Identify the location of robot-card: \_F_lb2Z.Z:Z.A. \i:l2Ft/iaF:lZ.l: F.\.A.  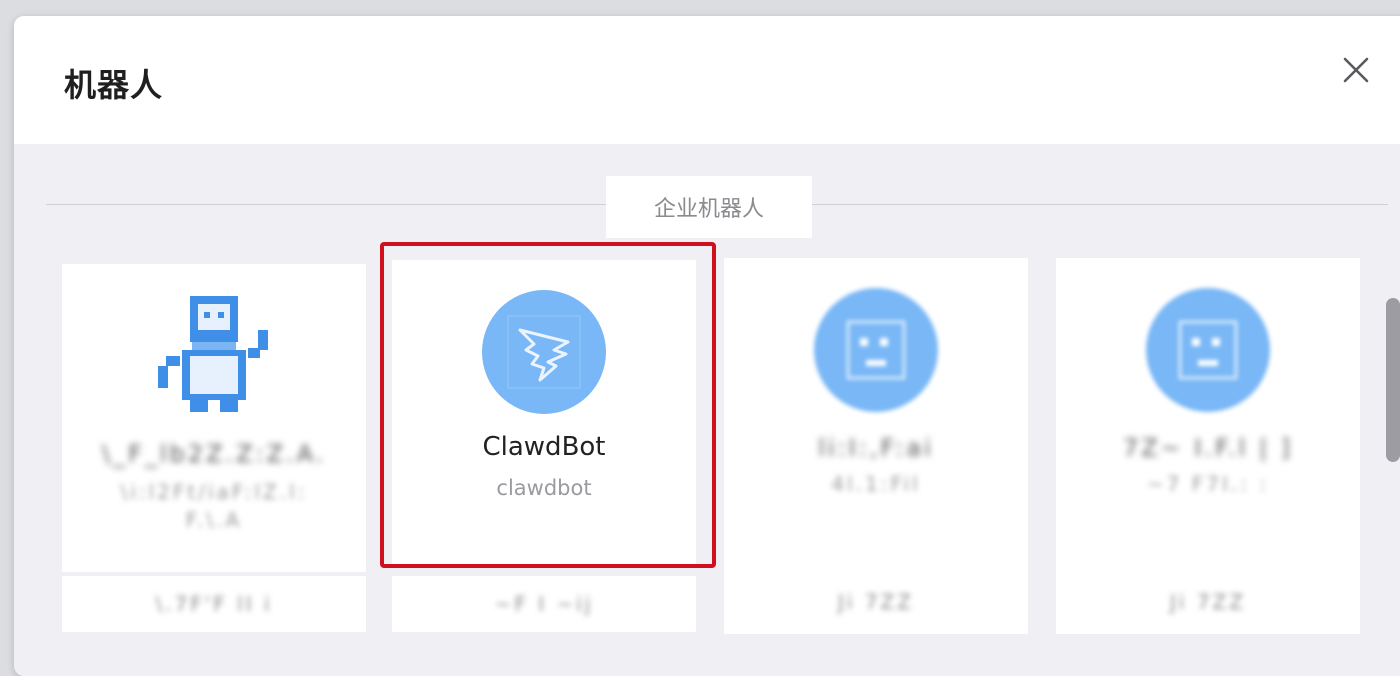
(214, 418).